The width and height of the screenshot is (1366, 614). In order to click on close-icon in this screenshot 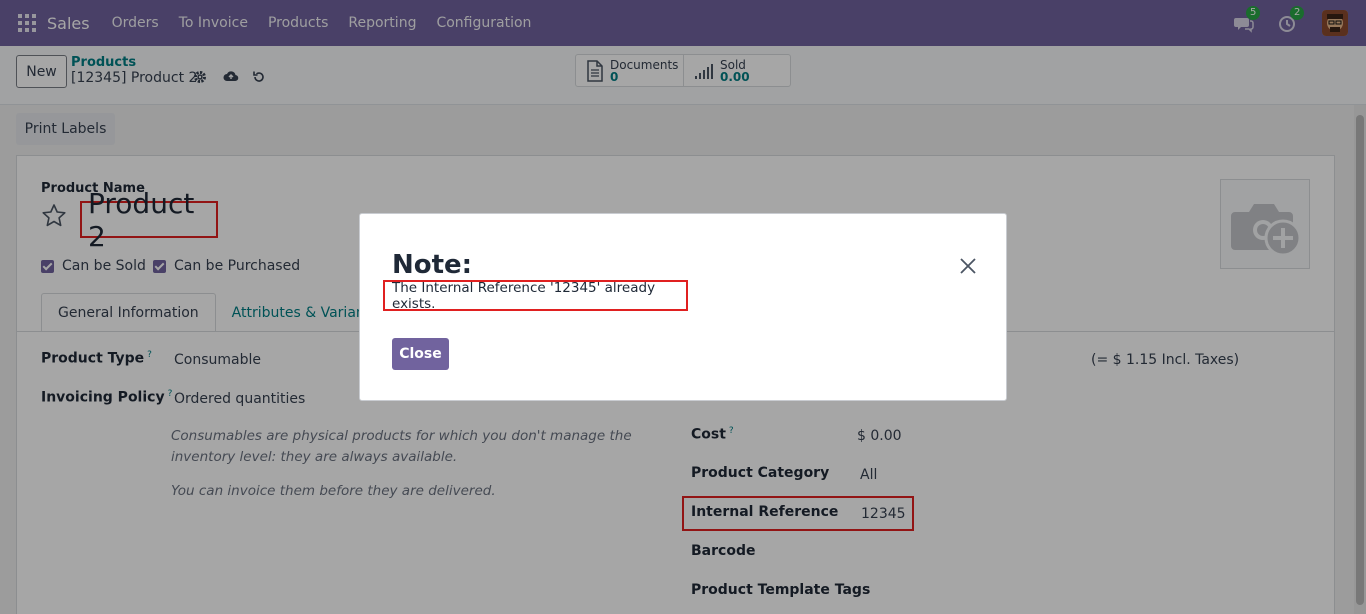, I will do `click(968, 266)`.